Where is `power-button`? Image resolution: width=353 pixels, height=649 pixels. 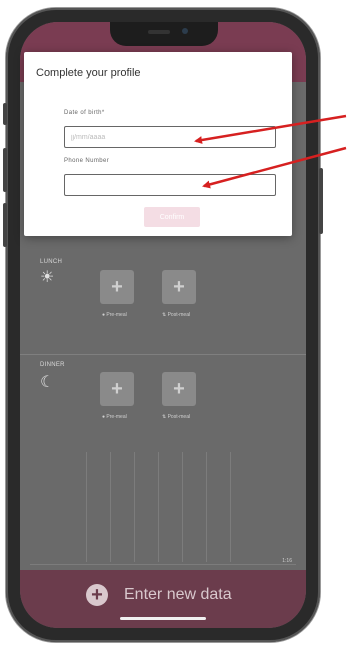
power-button is located at coordinates (321, 201).